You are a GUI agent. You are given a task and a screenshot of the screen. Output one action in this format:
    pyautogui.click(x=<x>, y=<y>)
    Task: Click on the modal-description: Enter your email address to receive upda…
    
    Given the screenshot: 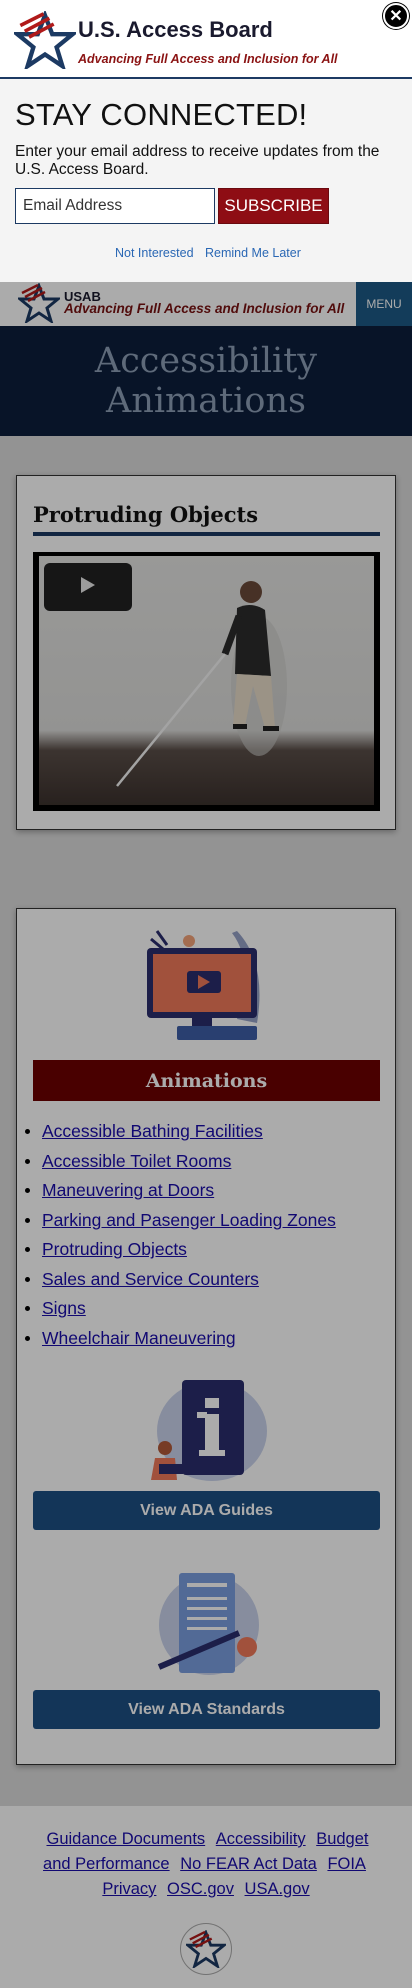 What is the action you would take?
    pyautogui.click(x=197, y=160)
    